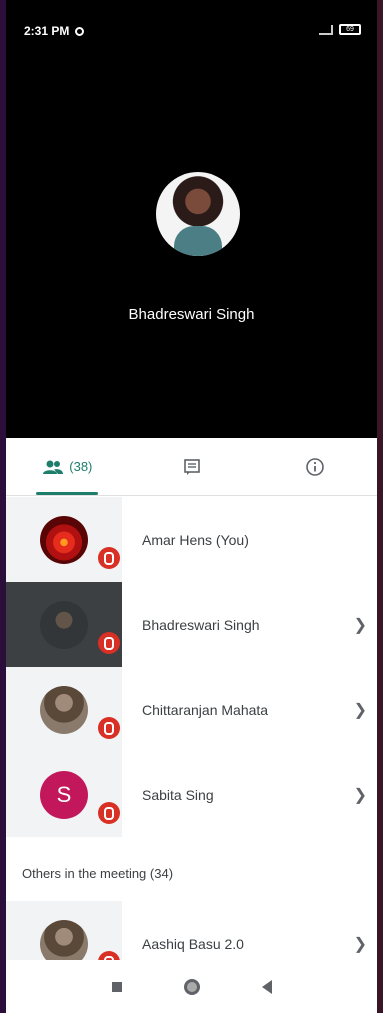 The image size is (383, 1013). I want to click on tab-chat, so click(192, 466).